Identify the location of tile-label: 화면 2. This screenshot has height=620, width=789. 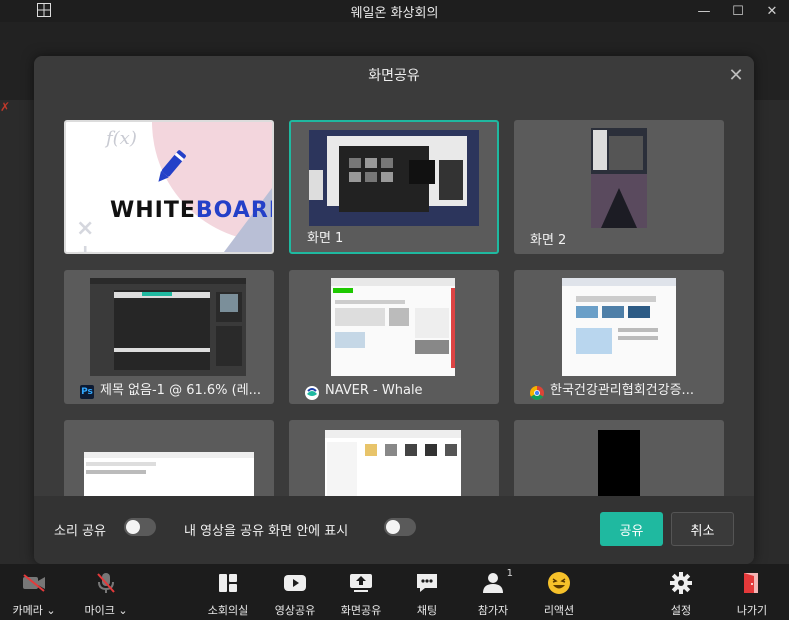
(548, 240).